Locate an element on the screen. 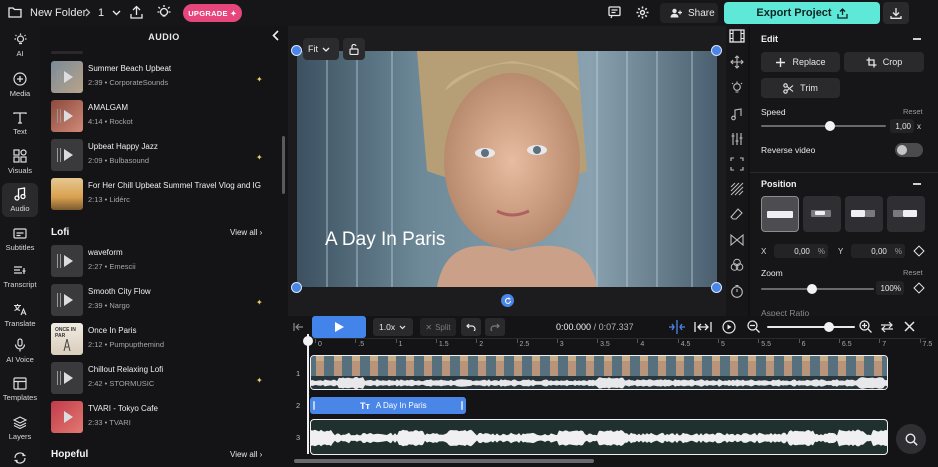 This screenshot has width=938, height=467. overlay-title-text: A Day In Paris is located at coordinates (385, 240).